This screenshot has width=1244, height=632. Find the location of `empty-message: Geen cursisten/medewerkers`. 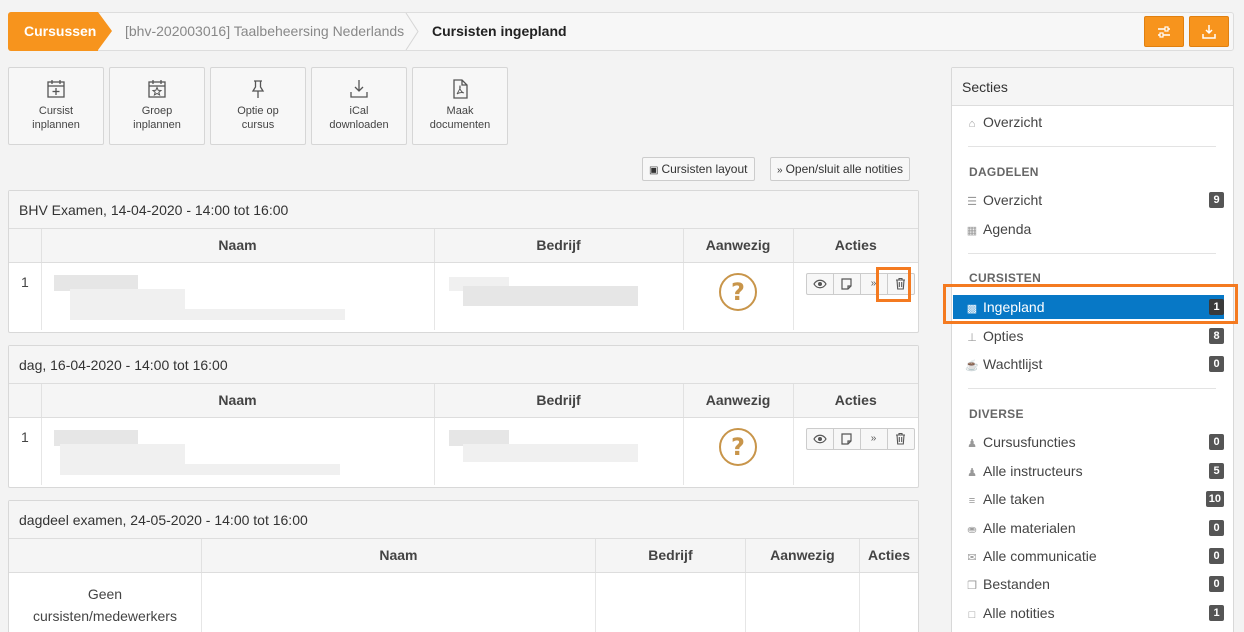

empty-message: Geen cursisten/medewerkers is located at coordinates (105, 602).